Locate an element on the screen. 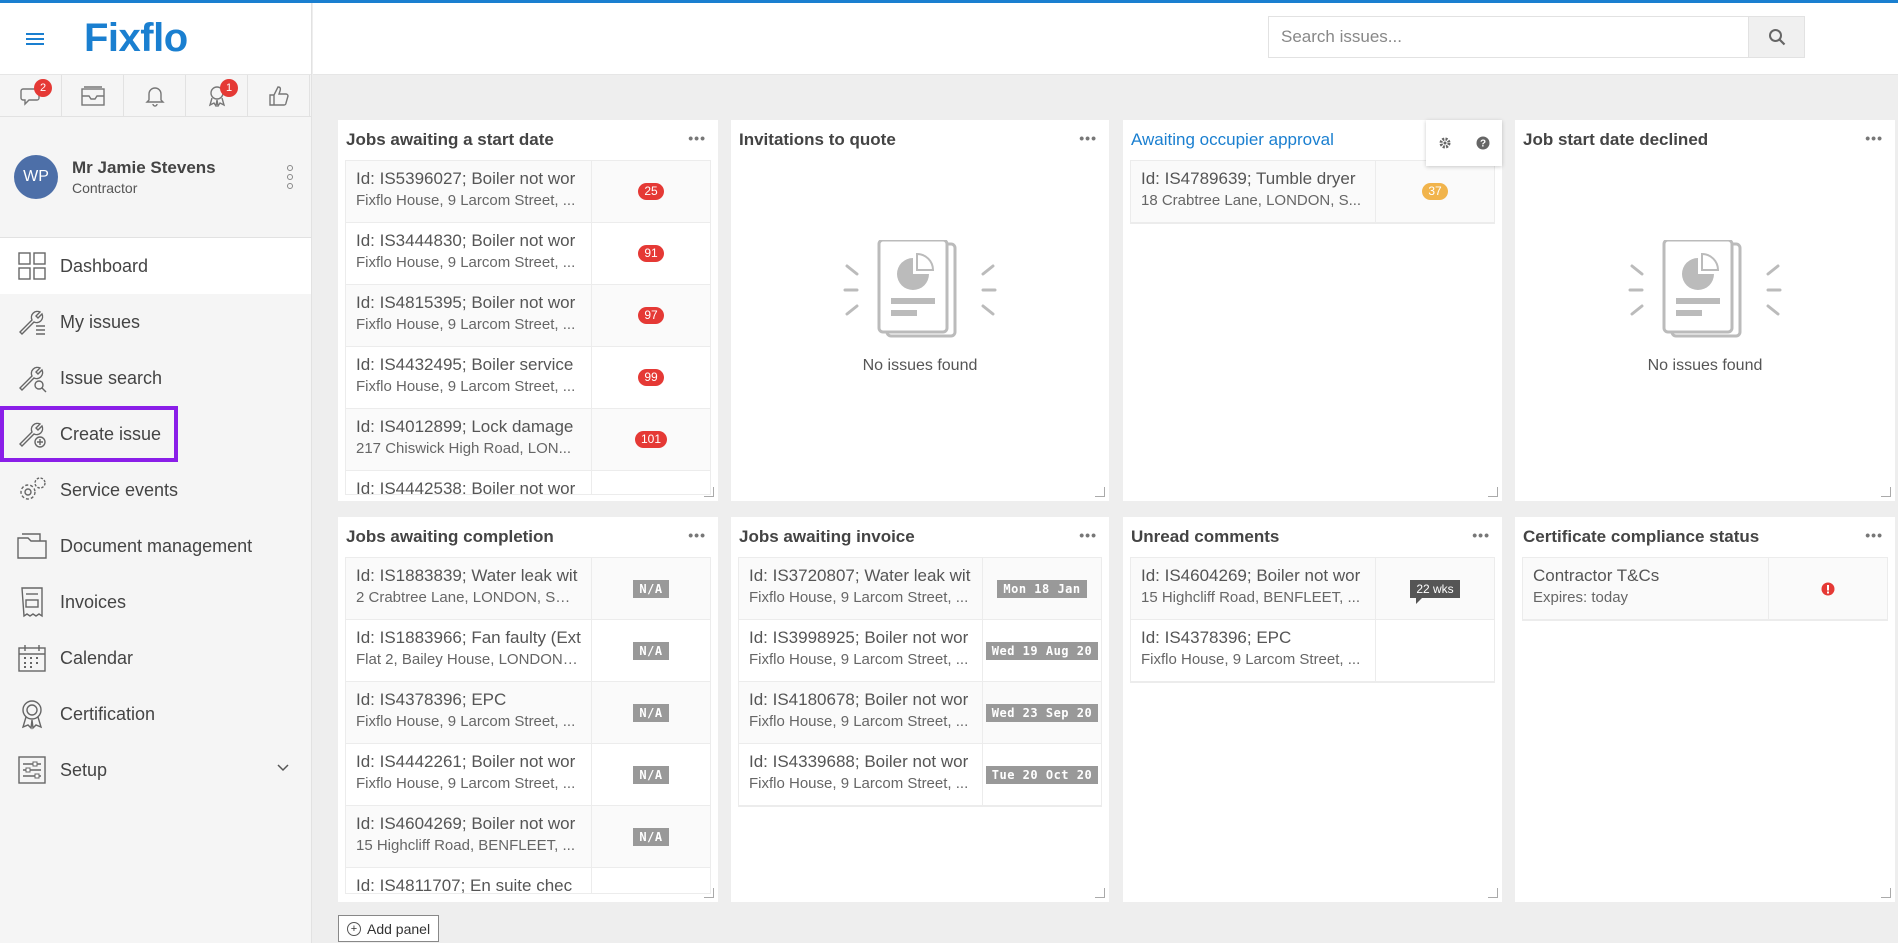 Image resolution: width=1898 pixels, height=943 pixels. panel-title: Job start date declined is located at coordinates (1616, 139).